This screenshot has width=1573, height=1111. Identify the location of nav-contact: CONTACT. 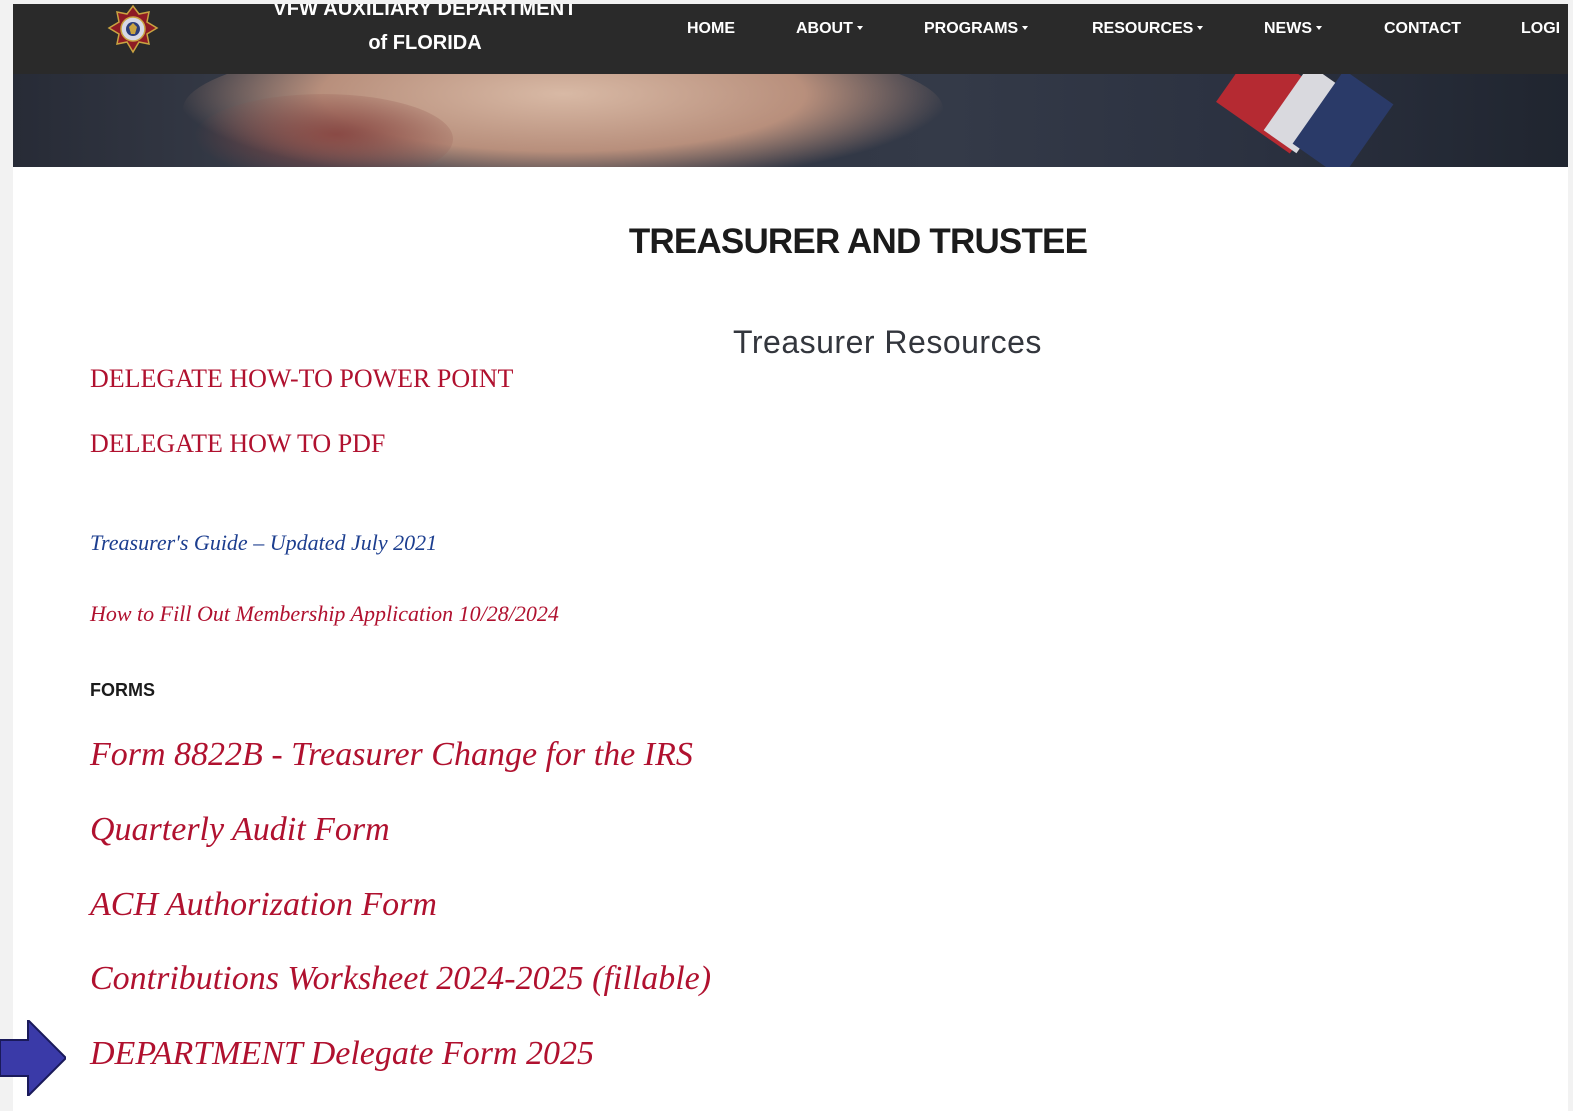
(1422, 29).